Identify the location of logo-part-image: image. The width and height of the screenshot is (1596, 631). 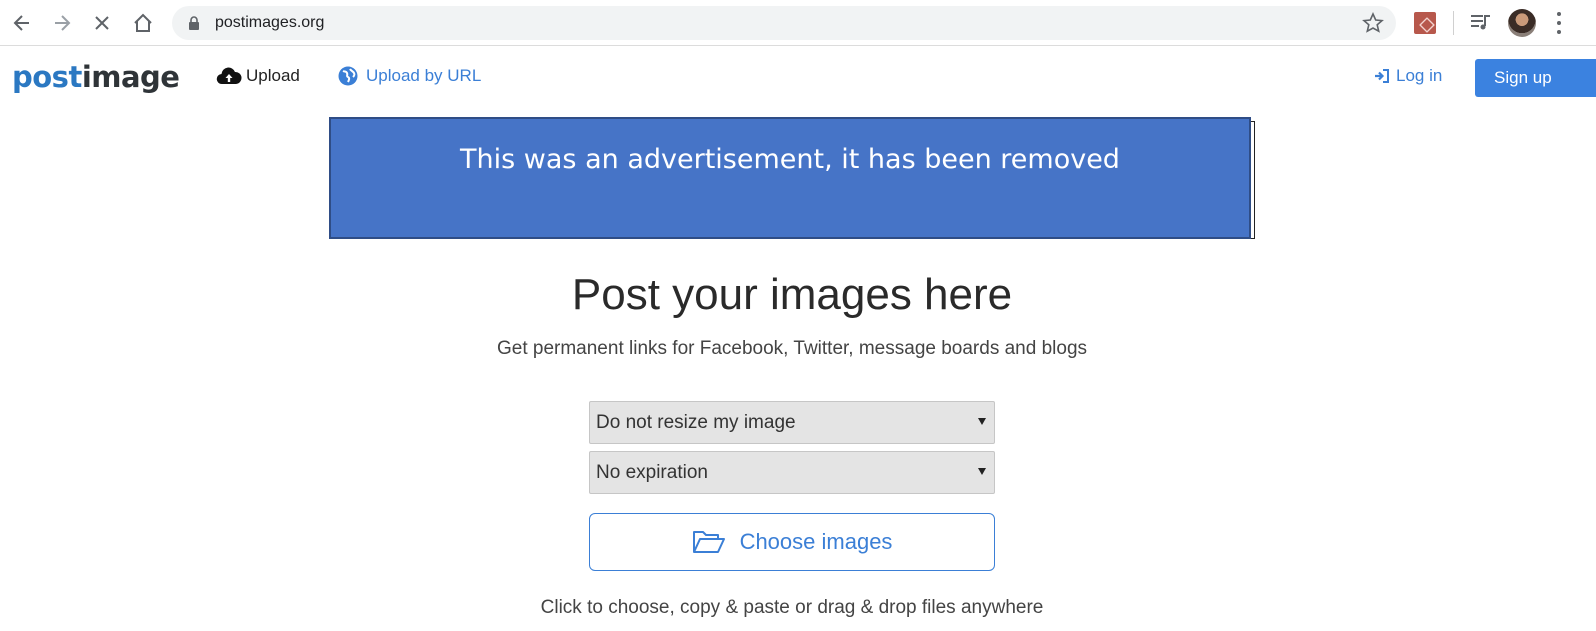
(130, 77).